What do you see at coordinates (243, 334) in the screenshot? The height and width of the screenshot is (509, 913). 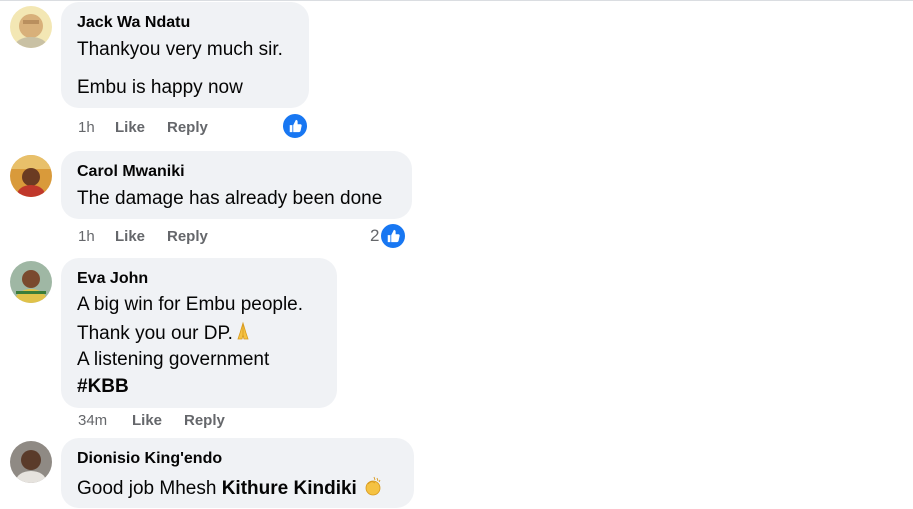 I see `folded-hands-emoji` at bounding box center [243, 334].